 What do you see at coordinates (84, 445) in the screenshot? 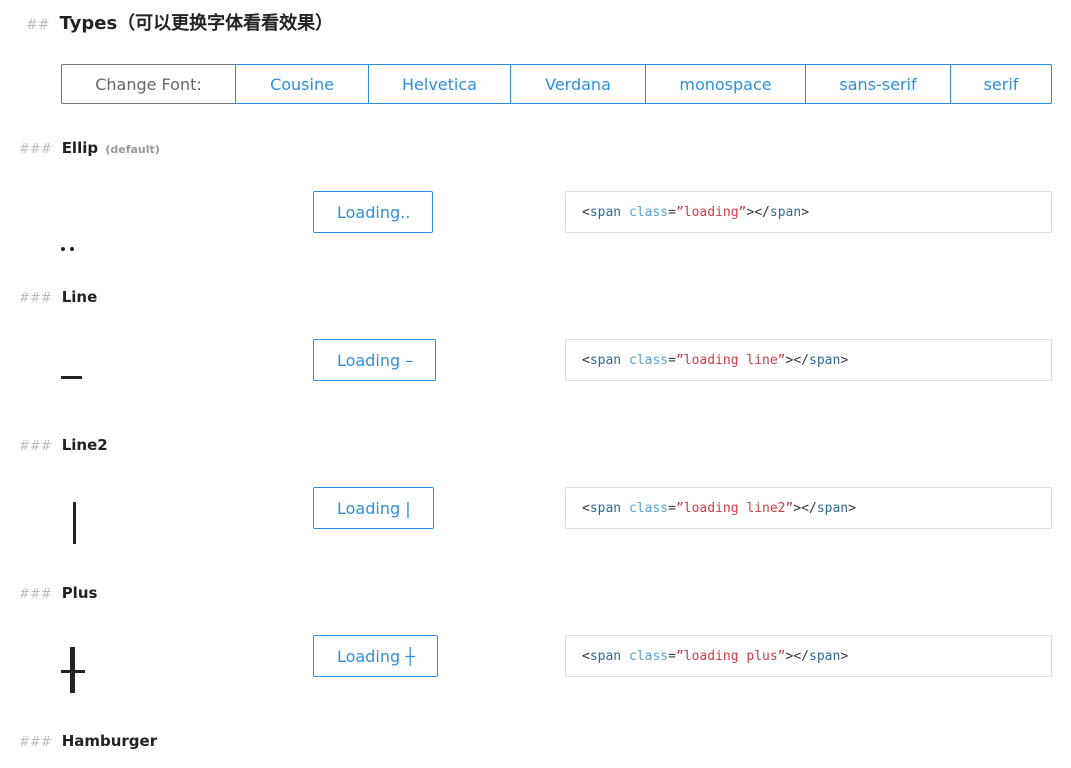
I see `section-title: Line2` at bounding box center [84, 445].